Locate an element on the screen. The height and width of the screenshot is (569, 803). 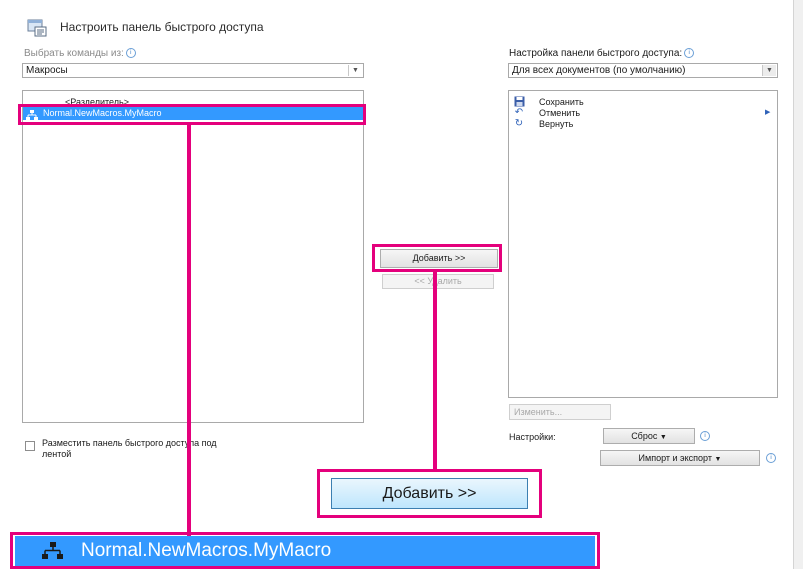
remove-button: << Удалить is located at coordinates (438, 281).